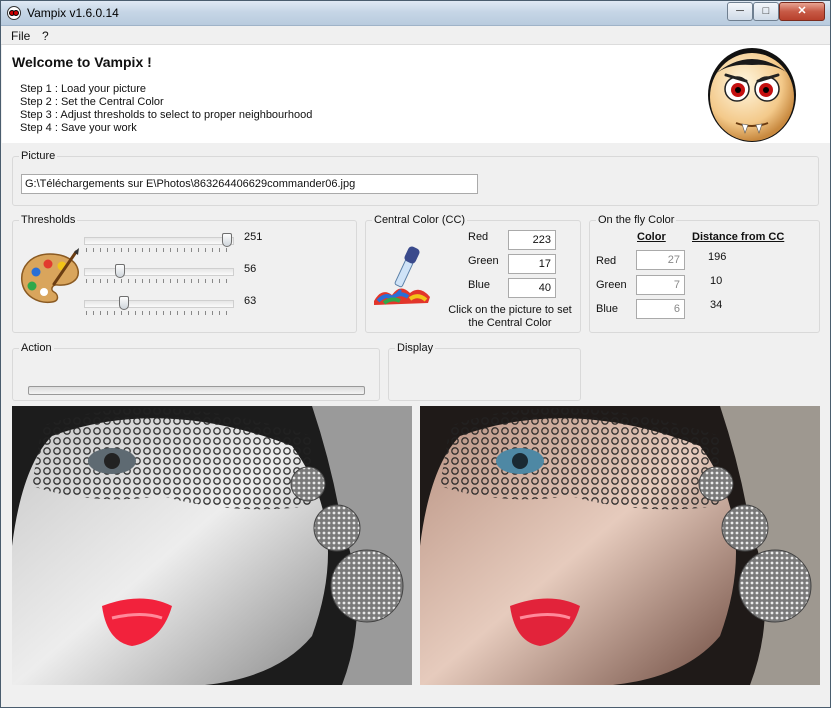 This screenshot has width=831, height=708. I want to click on display-group: Display, so click(484, 371).